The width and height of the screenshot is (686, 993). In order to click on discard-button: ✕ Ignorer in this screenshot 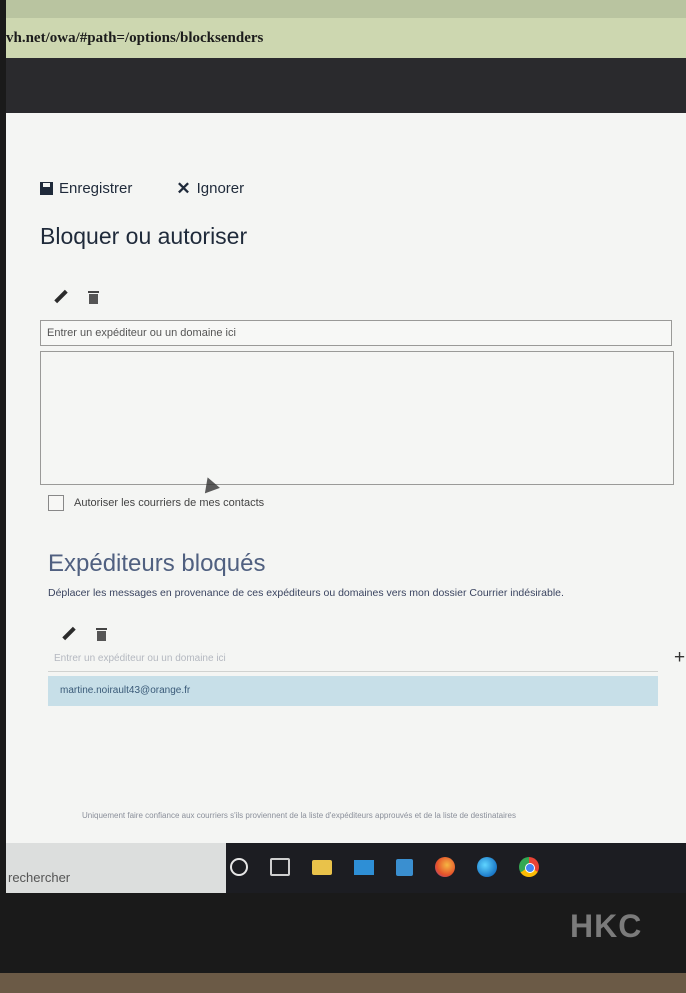, I will do `click(210, 188)`.